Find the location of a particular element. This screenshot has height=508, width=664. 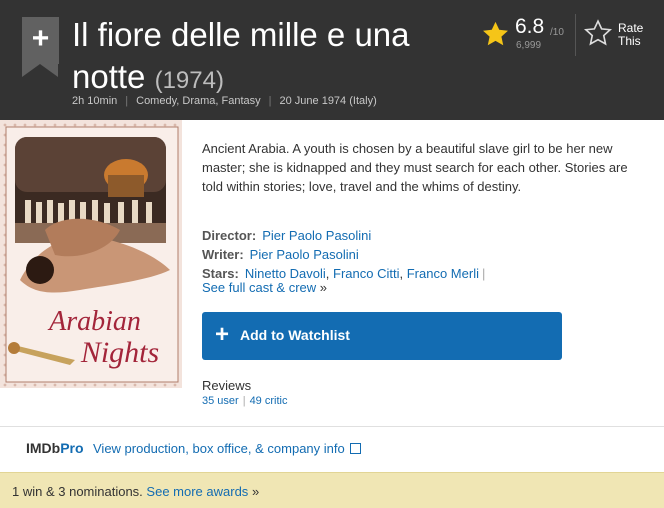

director-link: Pier Paolo Pasolini is located at coordinates (316, 235).